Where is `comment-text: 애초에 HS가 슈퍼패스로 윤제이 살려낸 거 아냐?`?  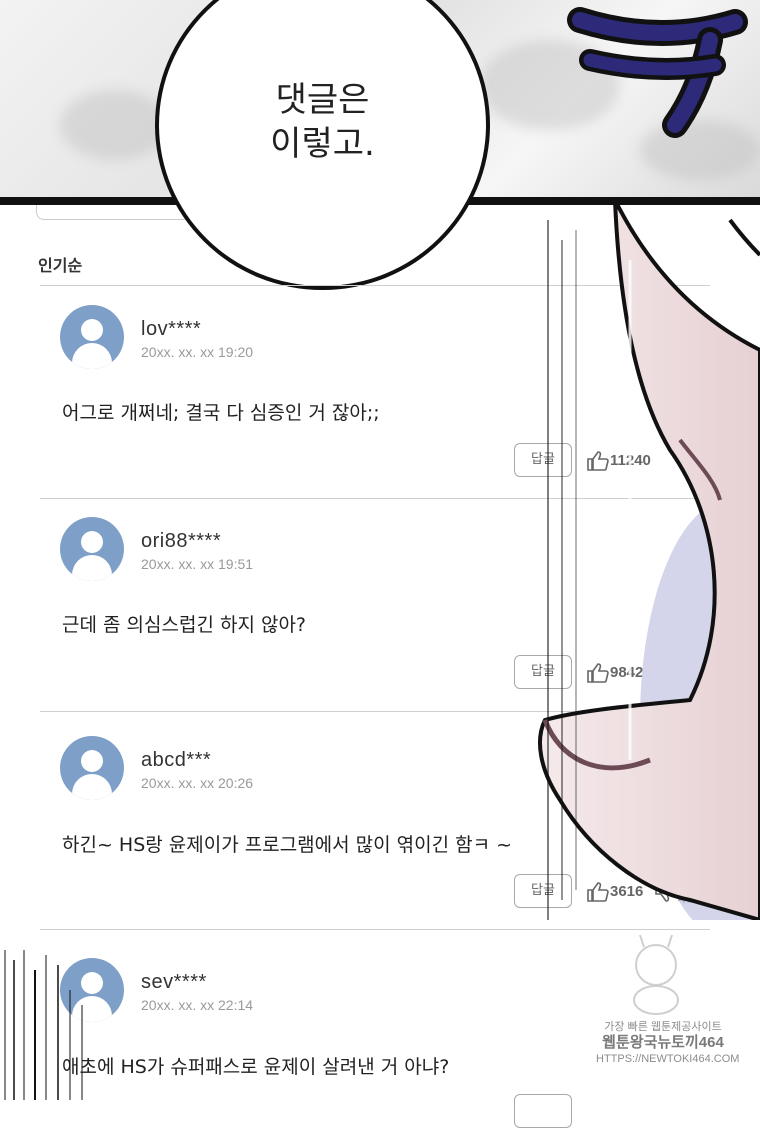 comment-text: 애초에 HS가 슈퍼패스로 윤제이 살려낸 거 아냐? is located at coordinates (256, 1067).